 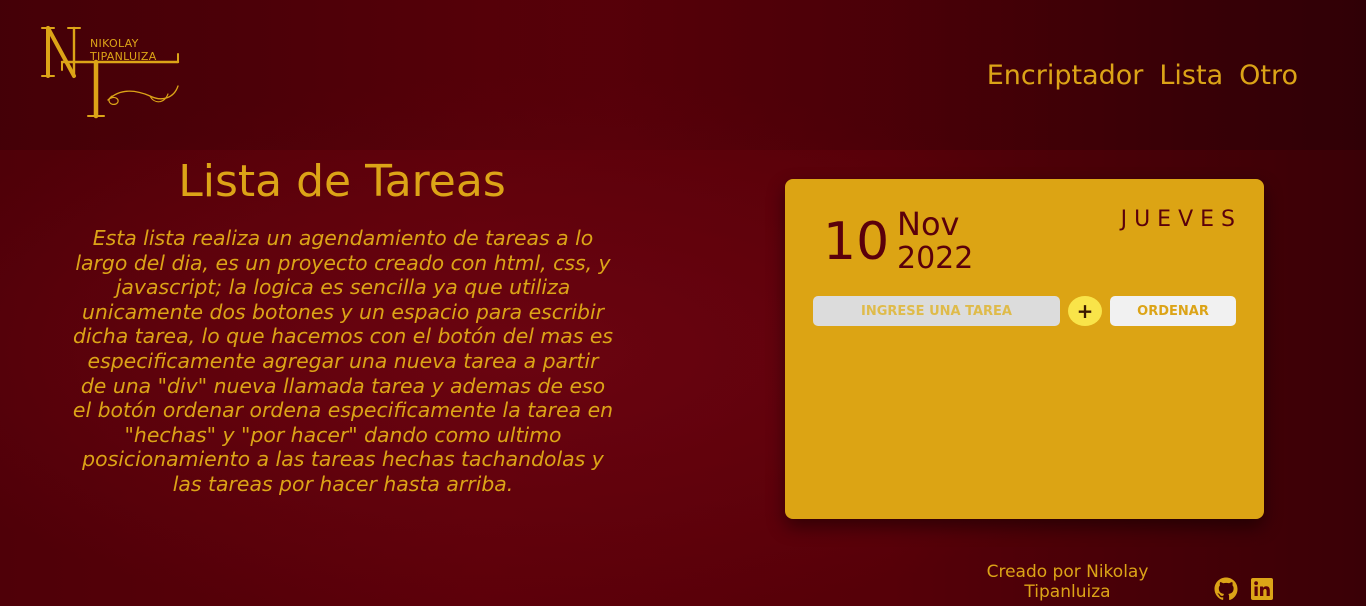 I want to click on github-icon, so click(x=1226, y=589).